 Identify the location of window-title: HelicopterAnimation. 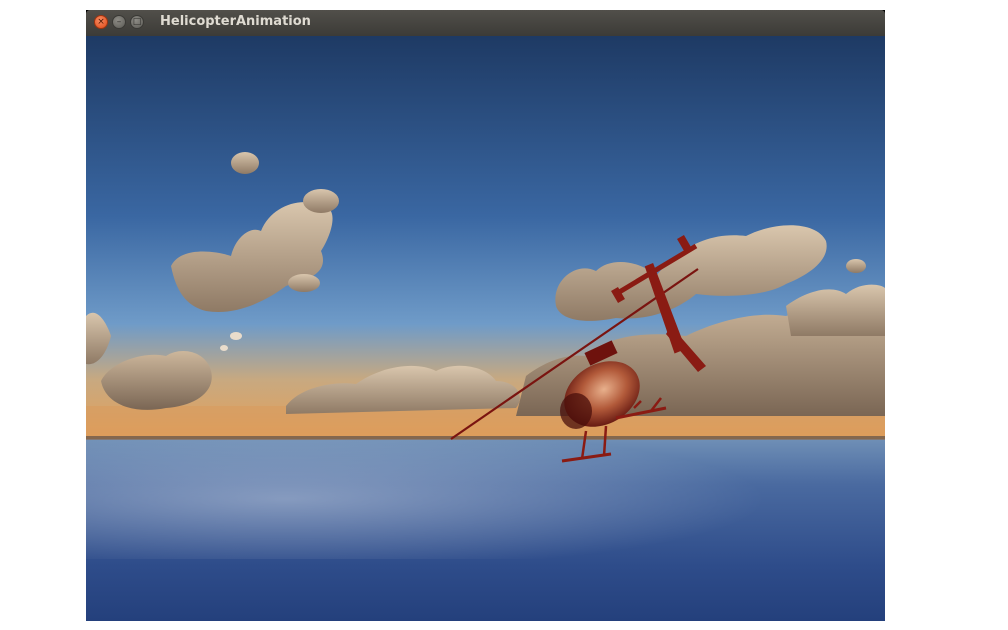
(235, 21).